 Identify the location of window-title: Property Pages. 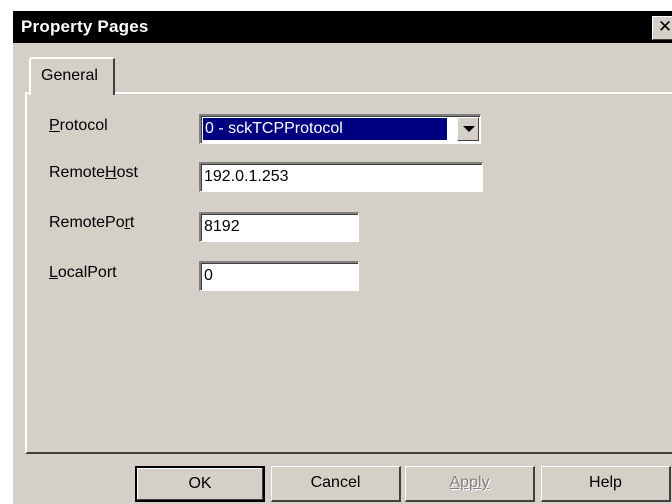
(85, 26).